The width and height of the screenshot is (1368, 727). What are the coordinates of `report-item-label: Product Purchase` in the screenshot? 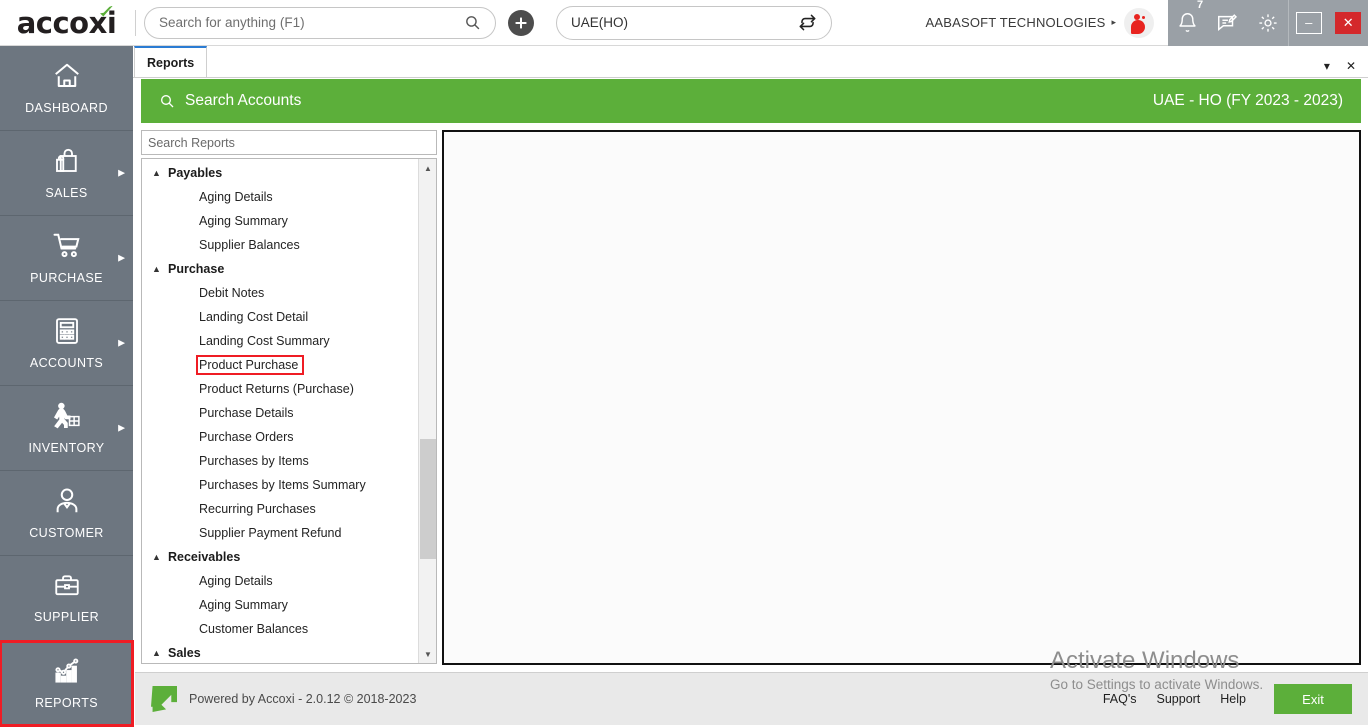 It's located at (250, 365).